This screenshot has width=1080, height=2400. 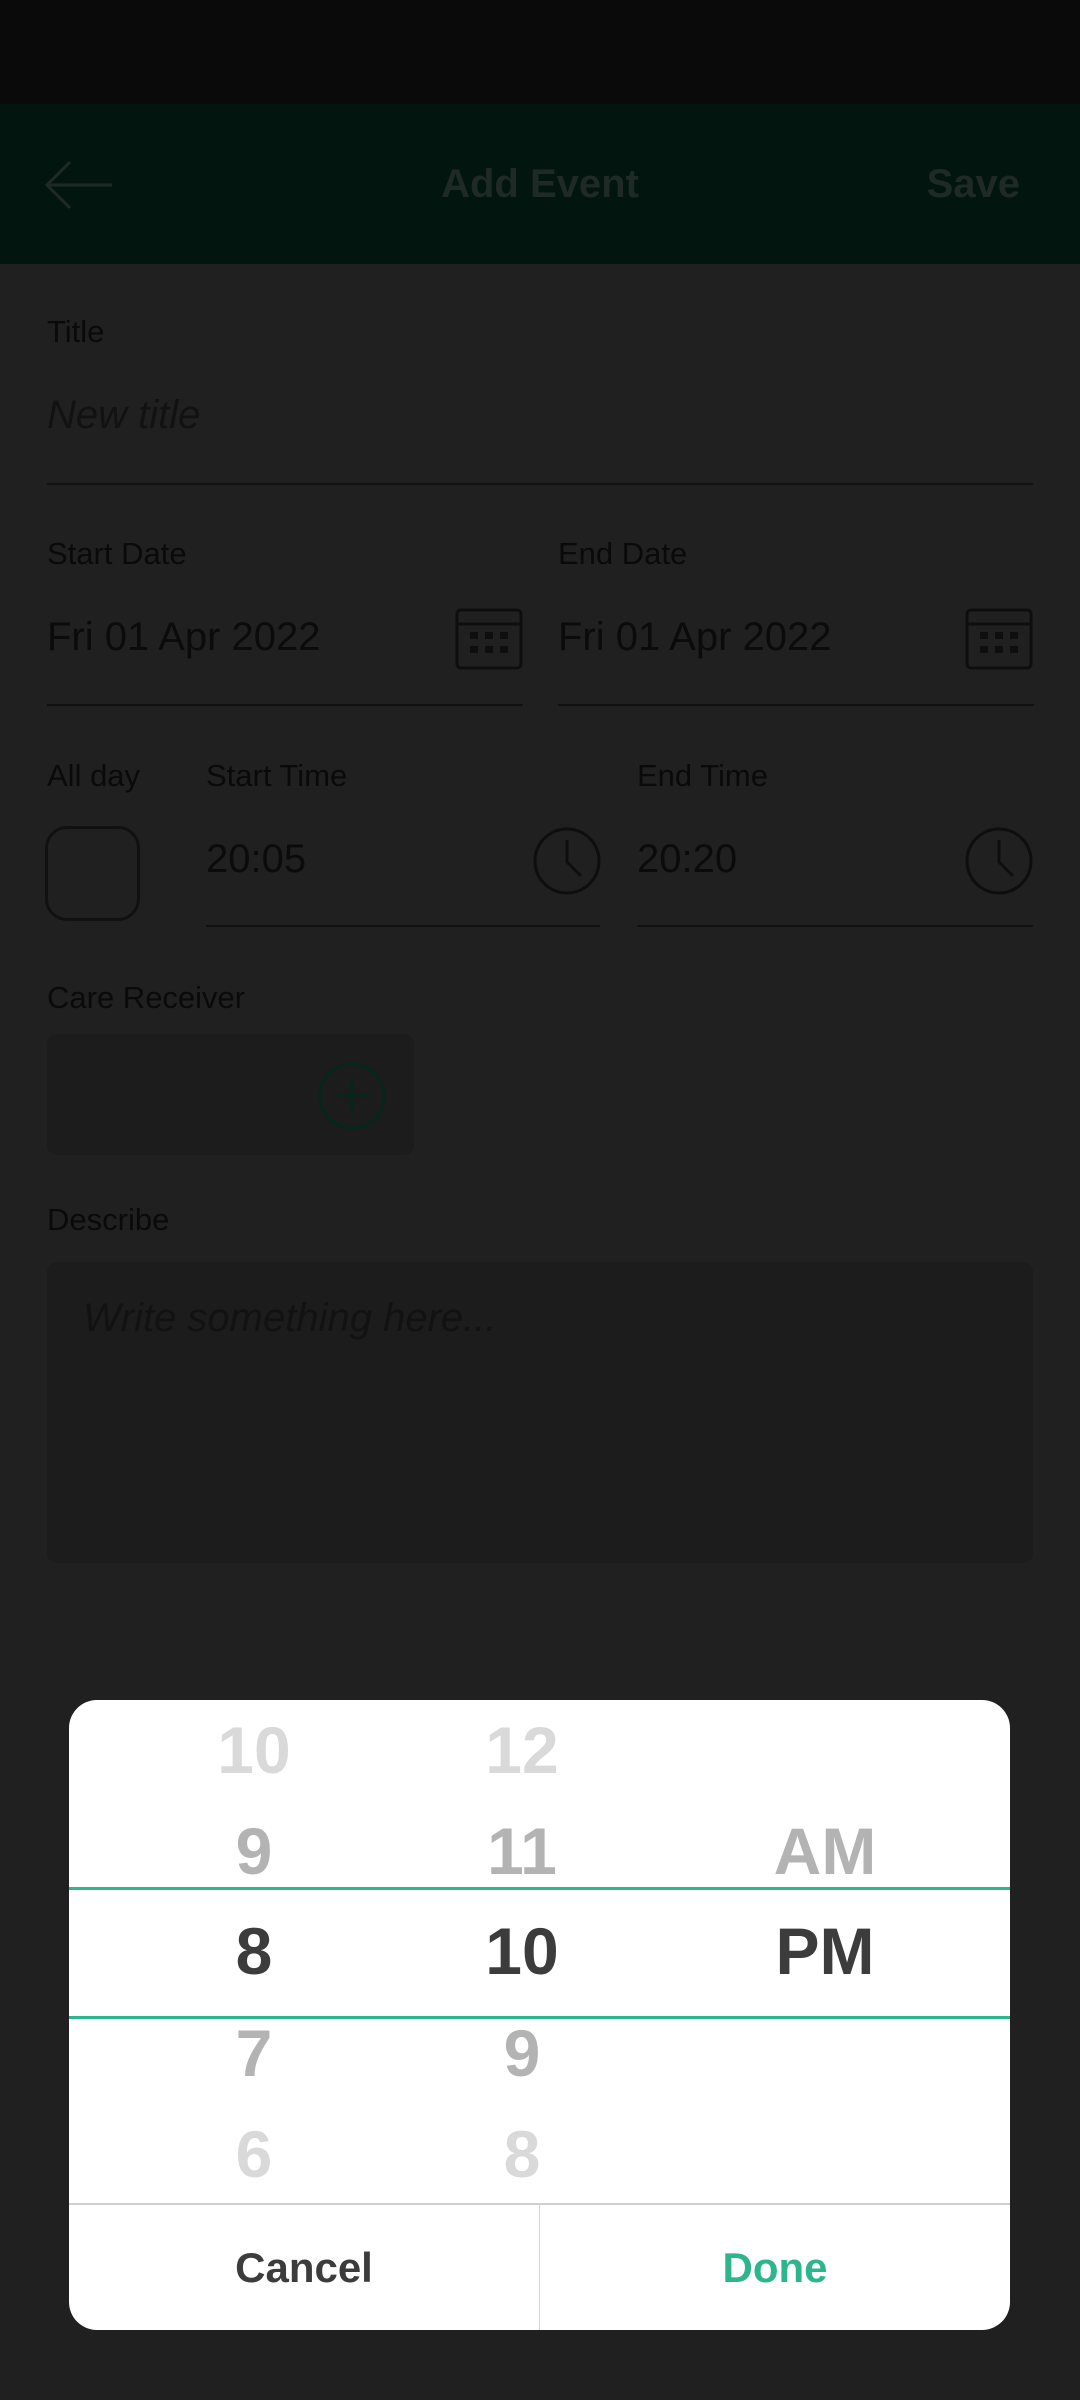 I want to click on describe-label: Describe, so click(x=108, y=1219).